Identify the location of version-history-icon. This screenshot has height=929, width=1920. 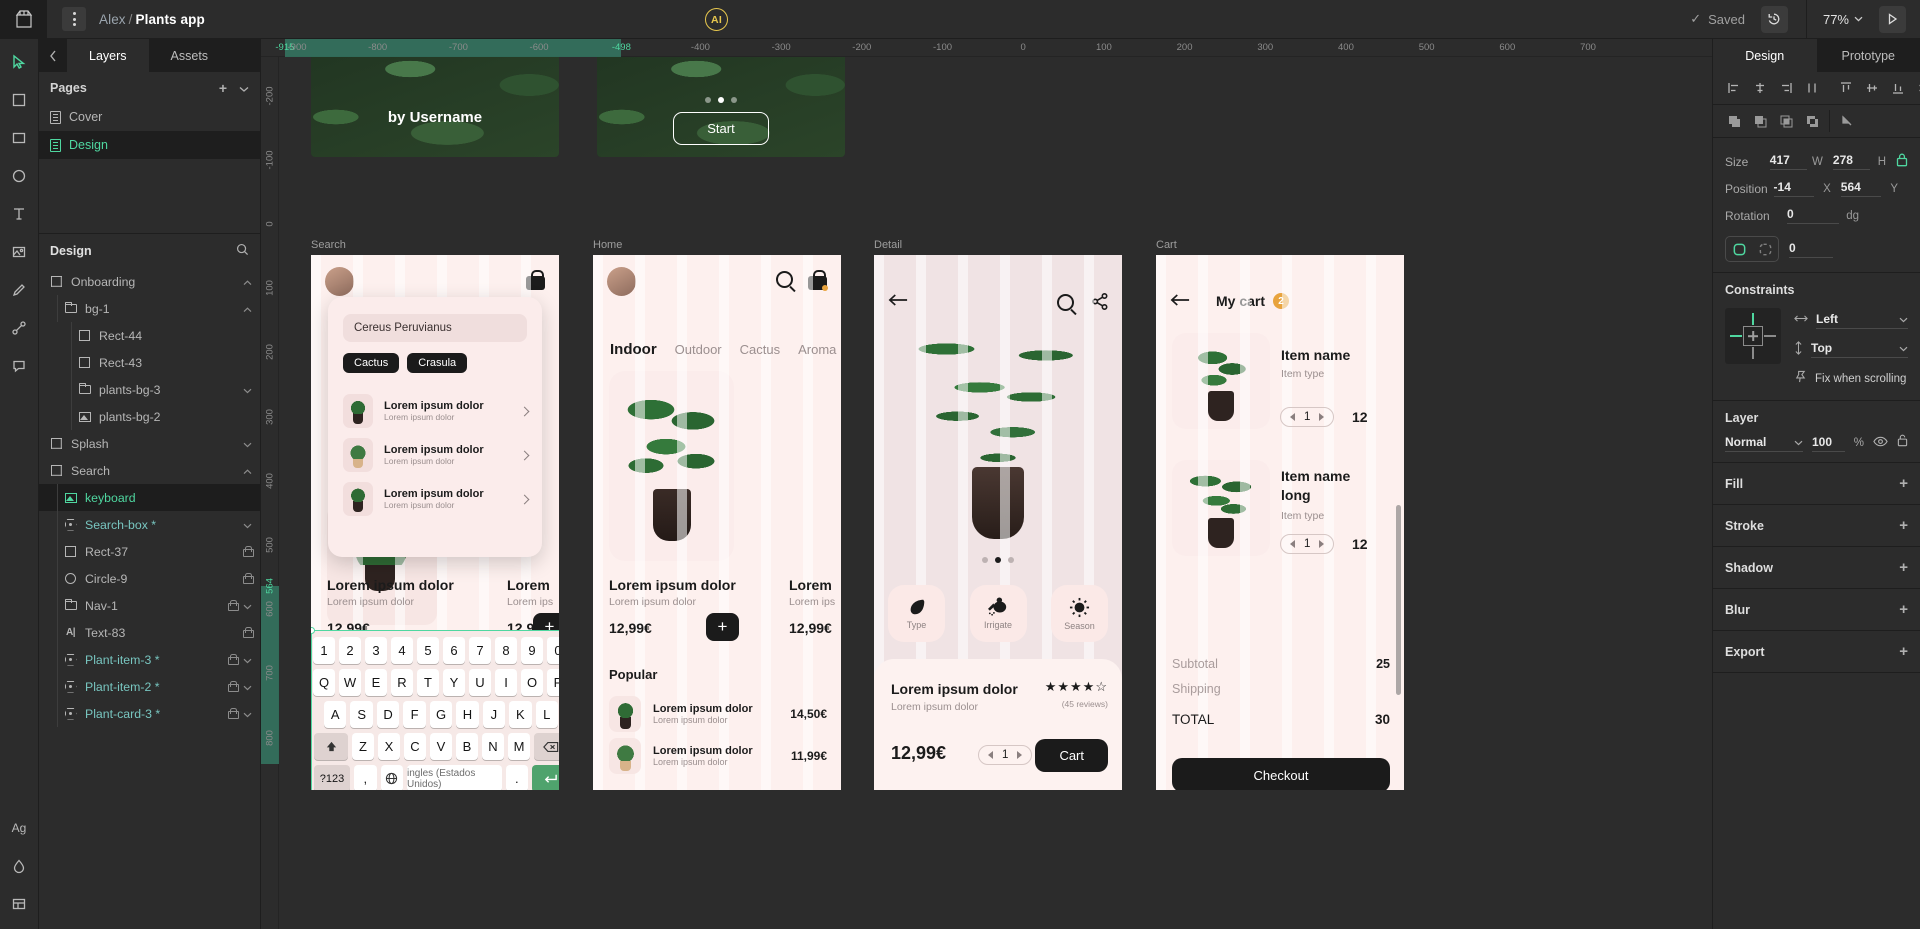
(1774, 19).